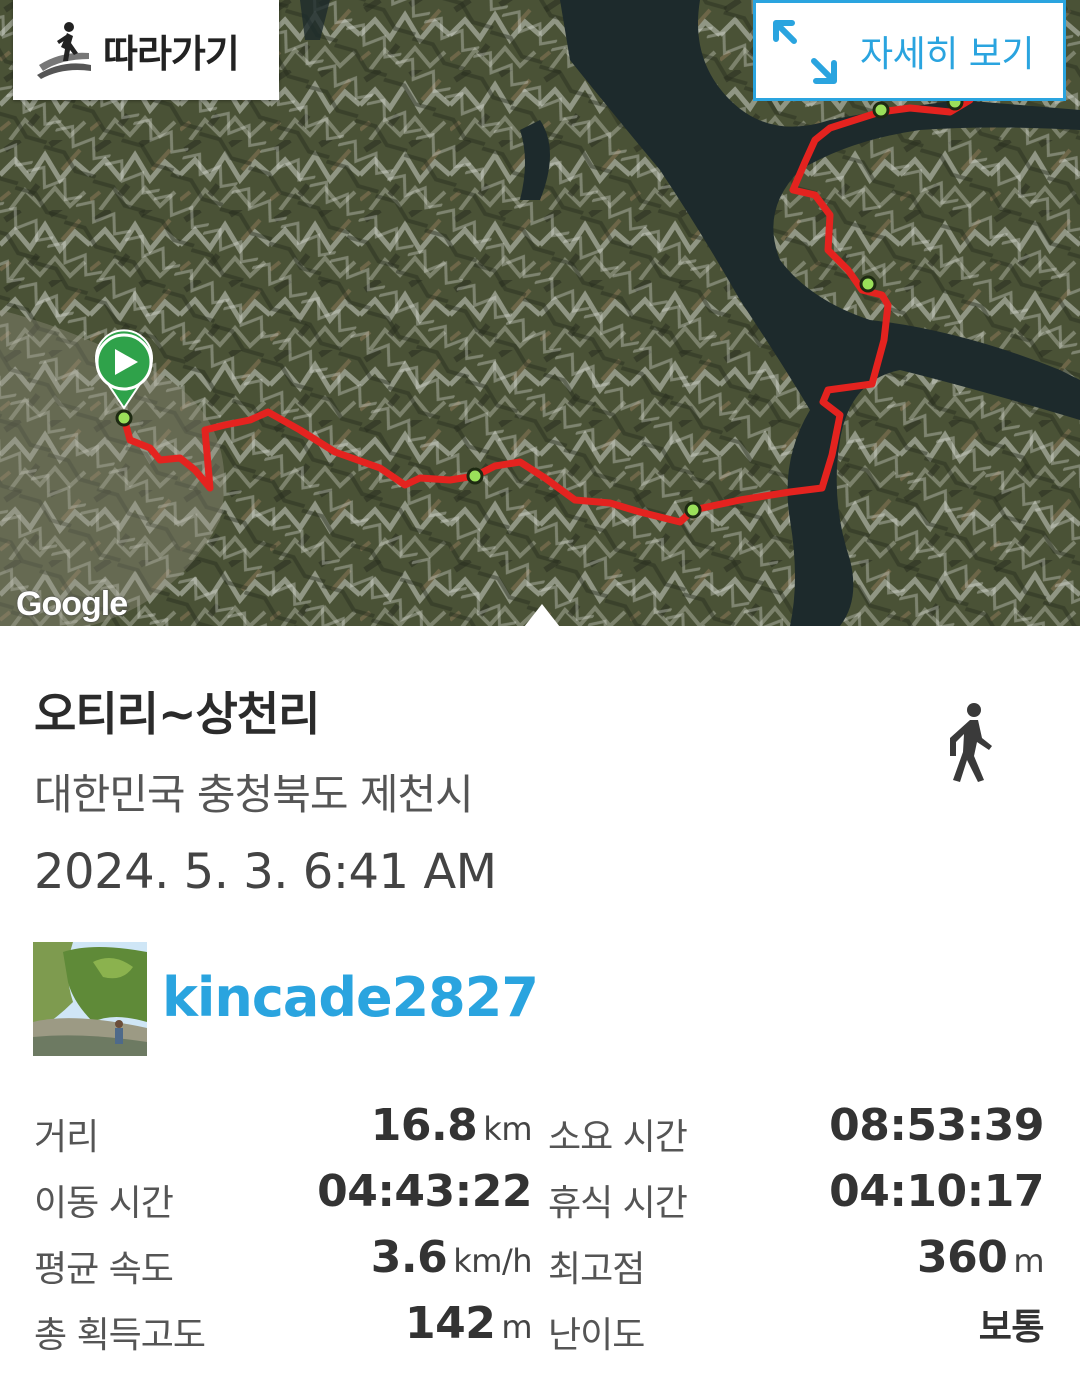 Image resolution: width=1080 pixels, height=1380 pixels. I want to click on rest-time-value: 04:10:17, so click(936, 1191).